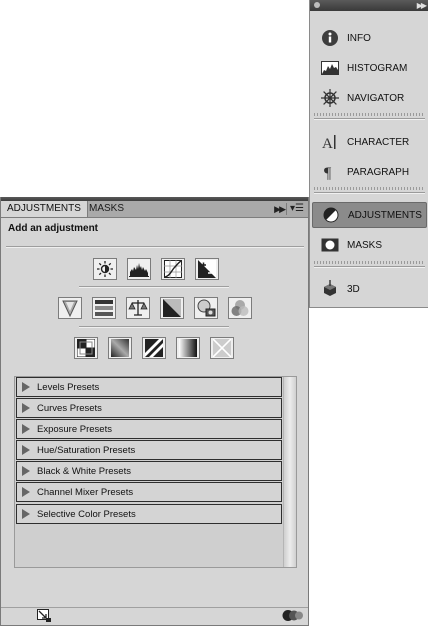 Image resolution: width=428 pixels, height=627 pixels. I want to click on tab-masks: MASKS, so click(106, 209).